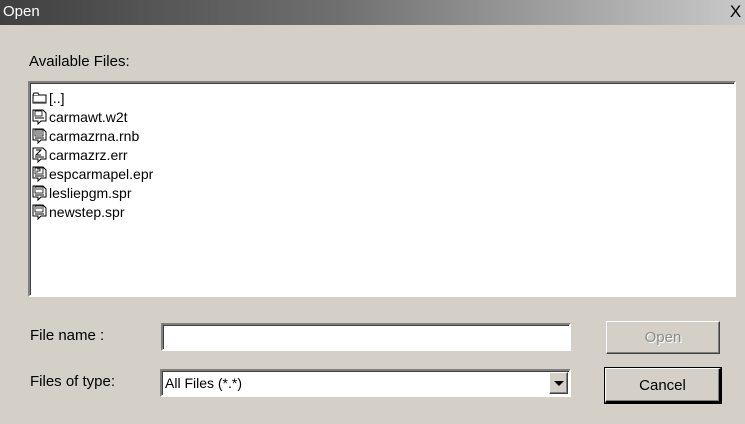  I want to click on file-item: espcarmapel.epr, so click(383, 173).